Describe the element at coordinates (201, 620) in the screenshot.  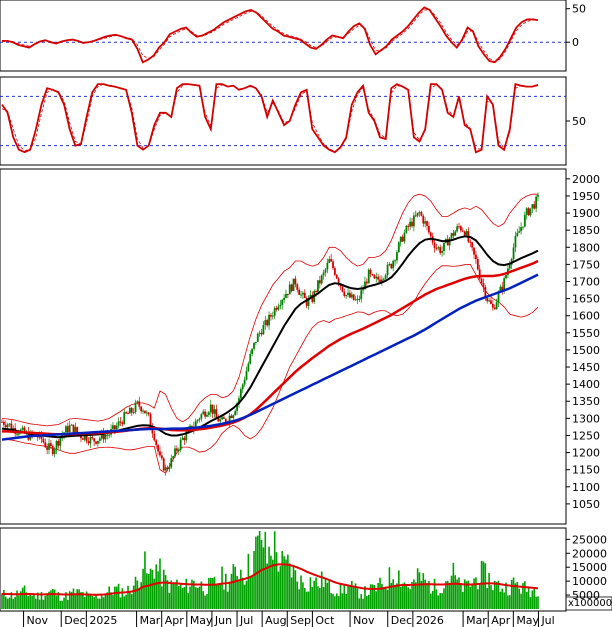
I see `x-label: May` at that location.